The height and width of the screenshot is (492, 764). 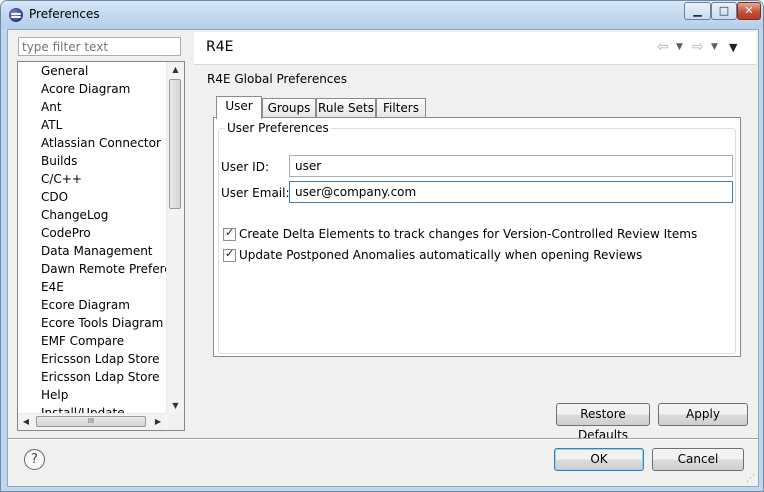 What do you see at coordinates (511, 192) in the screenshot?
I see `user-email-field` at bounding box center [511, 192].